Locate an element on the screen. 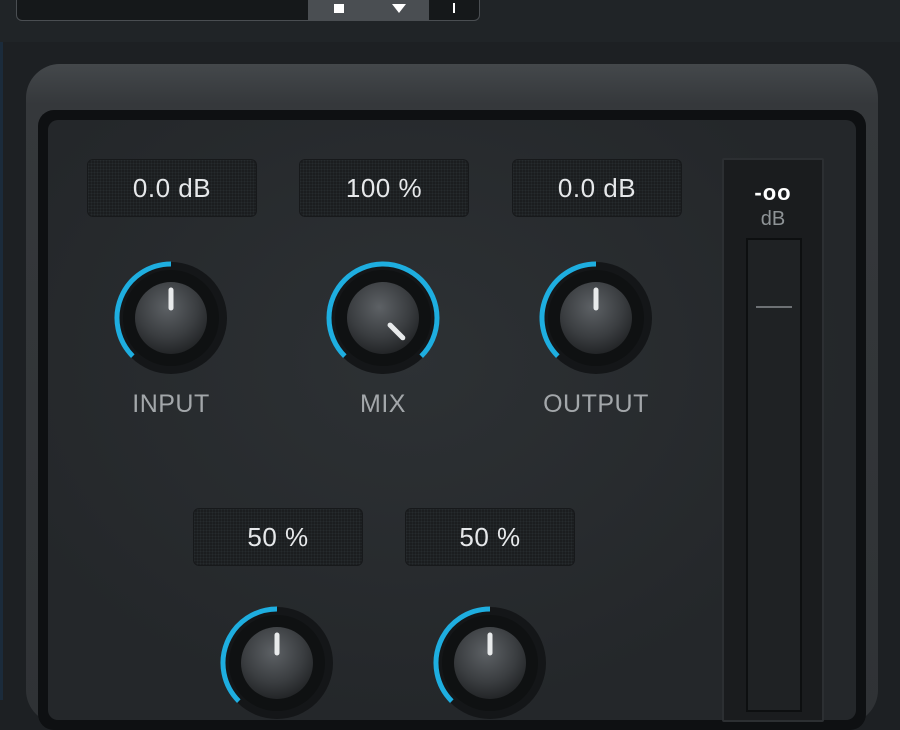  knob4 is located at coordinates (277, 663).